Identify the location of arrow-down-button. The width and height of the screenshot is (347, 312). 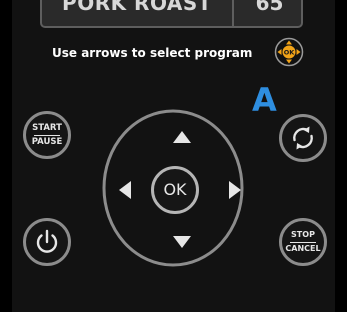
(182, 242).